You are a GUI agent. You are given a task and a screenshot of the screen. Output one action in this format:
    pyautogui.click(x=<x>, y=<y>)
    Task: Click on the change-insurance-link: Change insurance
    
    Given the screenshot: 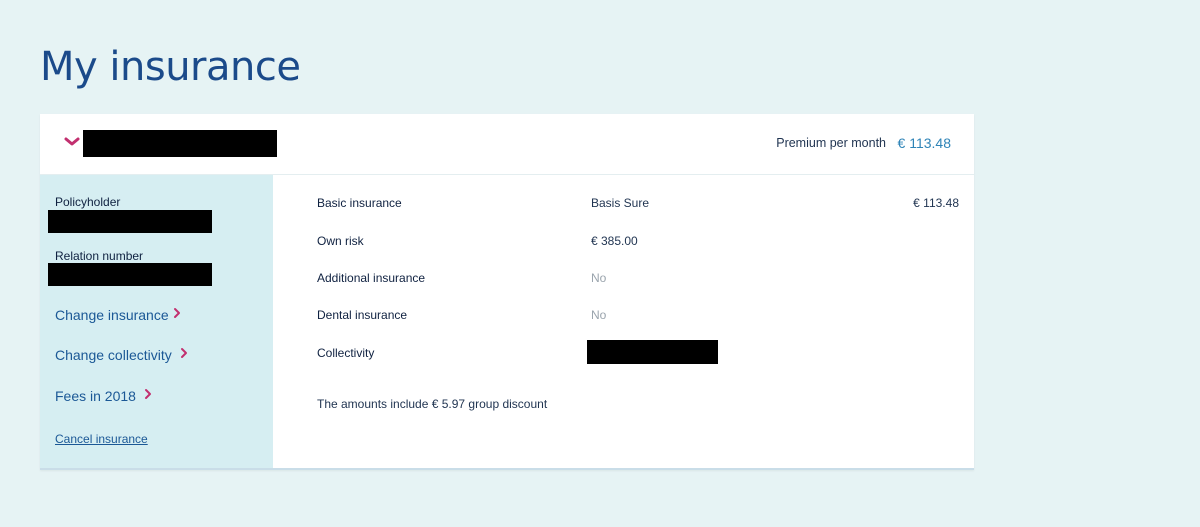 What is the action you would take?
    pyautogui.click(x=118, y=314)
    